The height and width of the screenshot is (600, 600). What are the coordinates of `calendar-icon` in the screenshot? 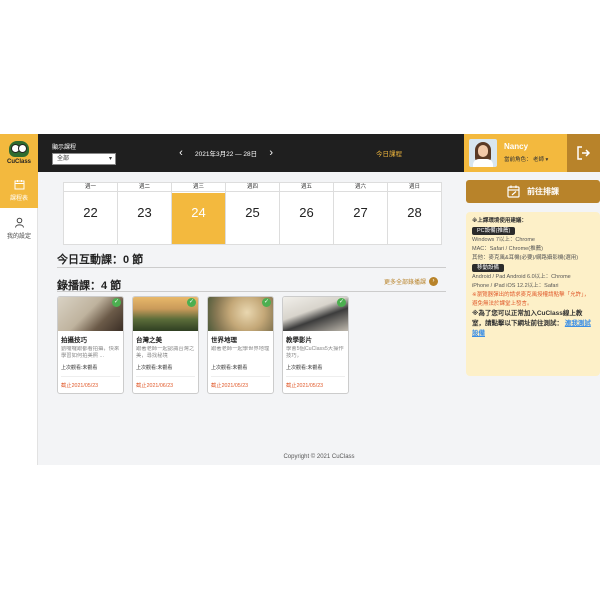 It's located at (19, 184).